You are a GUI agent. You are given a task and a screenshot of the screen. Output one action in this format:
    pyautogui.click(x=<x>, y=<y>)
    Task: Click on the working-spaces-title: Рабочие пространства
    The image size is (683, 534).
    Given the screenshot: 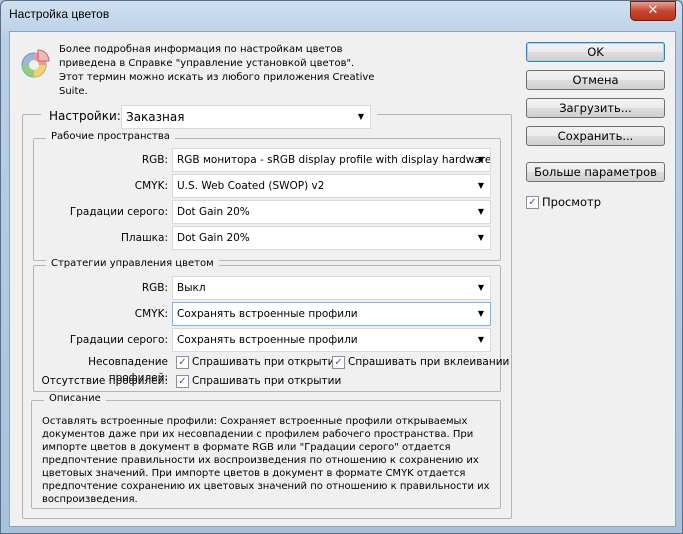 What is the action you would take?
    pyautogui.click(x=110, y=136)
    